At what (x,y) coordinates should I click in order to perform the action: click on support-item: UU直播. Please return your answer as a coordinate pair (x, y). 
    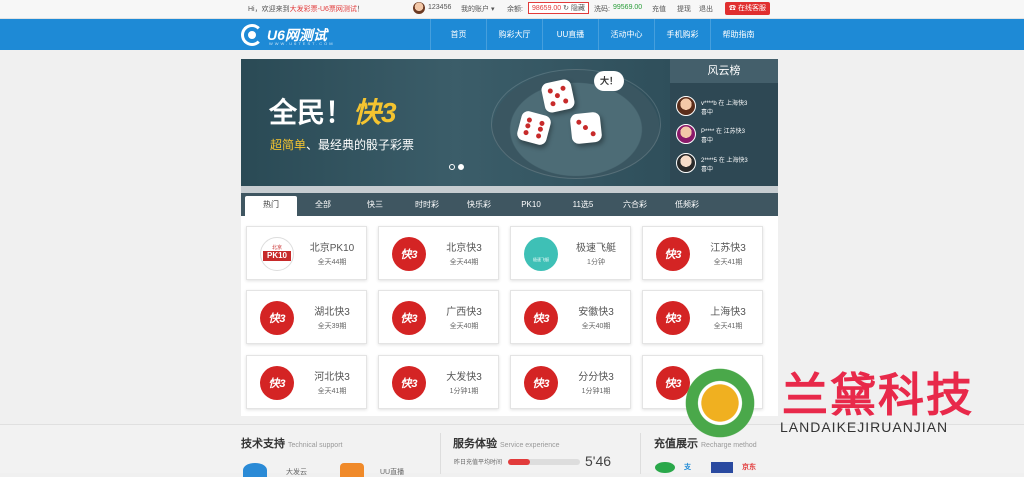
    Looking at the image, I should click on (392, 472).